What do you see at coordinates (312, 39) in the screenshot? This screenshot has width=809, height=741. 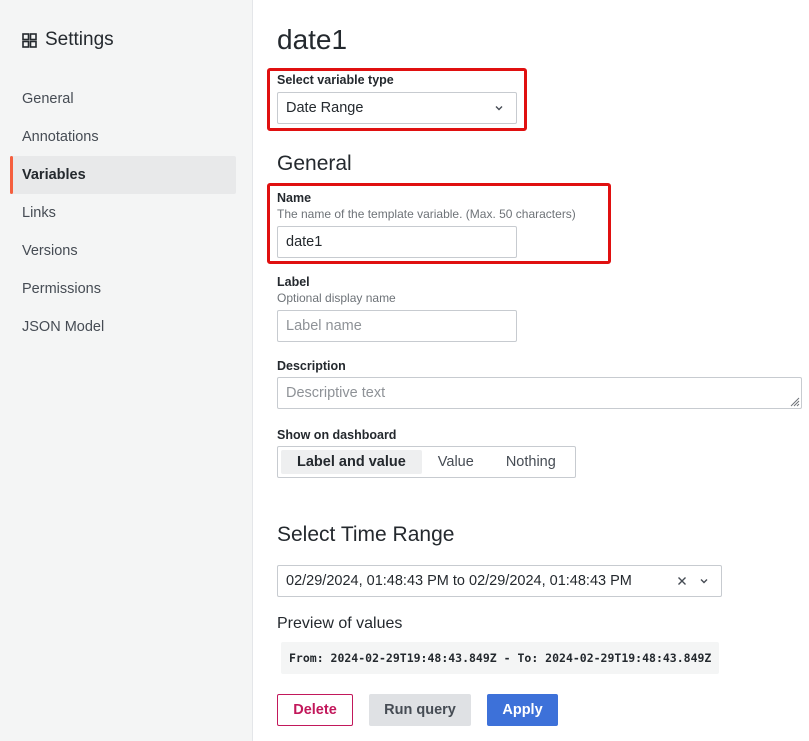 I see `page-title: date1` at bounding box center [312, 39].